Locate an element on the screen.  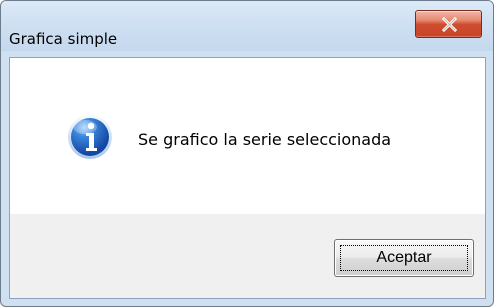
accept-button-label: Aceptar is located at coordinates (404, 257).